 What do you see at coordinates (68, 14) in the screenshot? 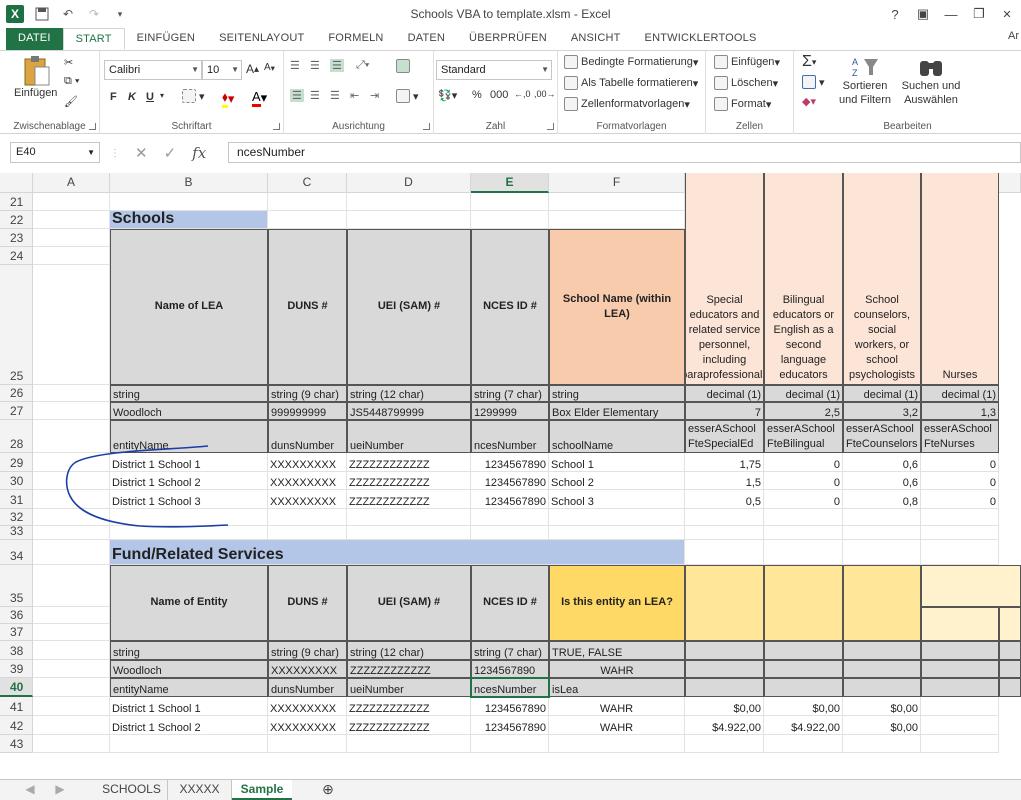
I see `undo-icon: ↶` at bounding box center [68, 14].